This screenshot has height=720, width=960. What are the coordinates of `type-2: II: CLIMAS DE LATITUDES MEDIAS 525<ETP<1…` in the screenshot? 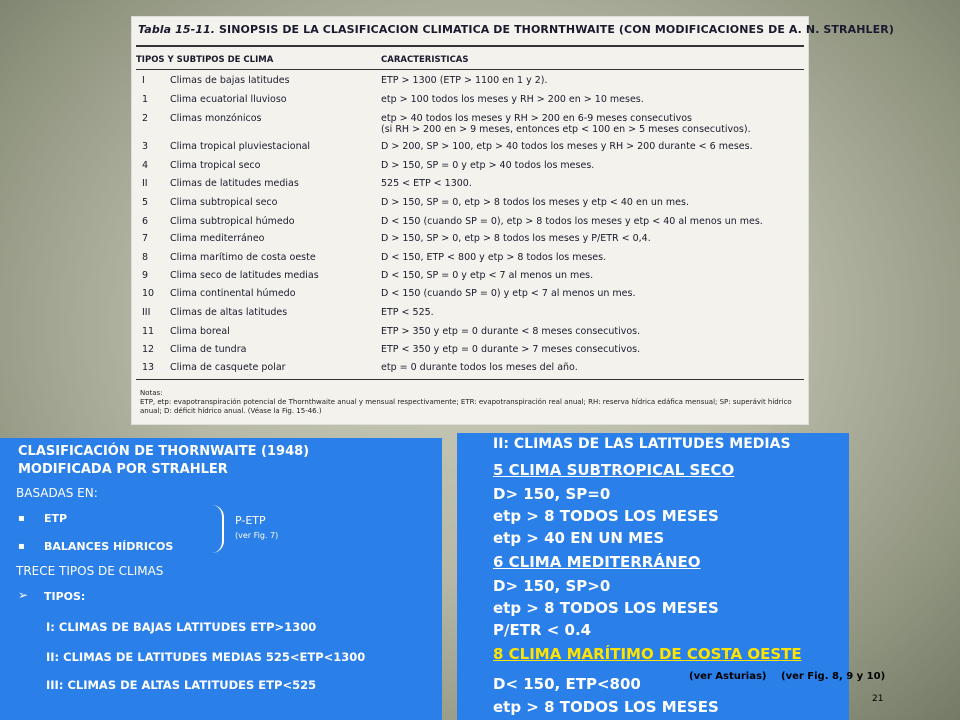 It's located at (206, 657).